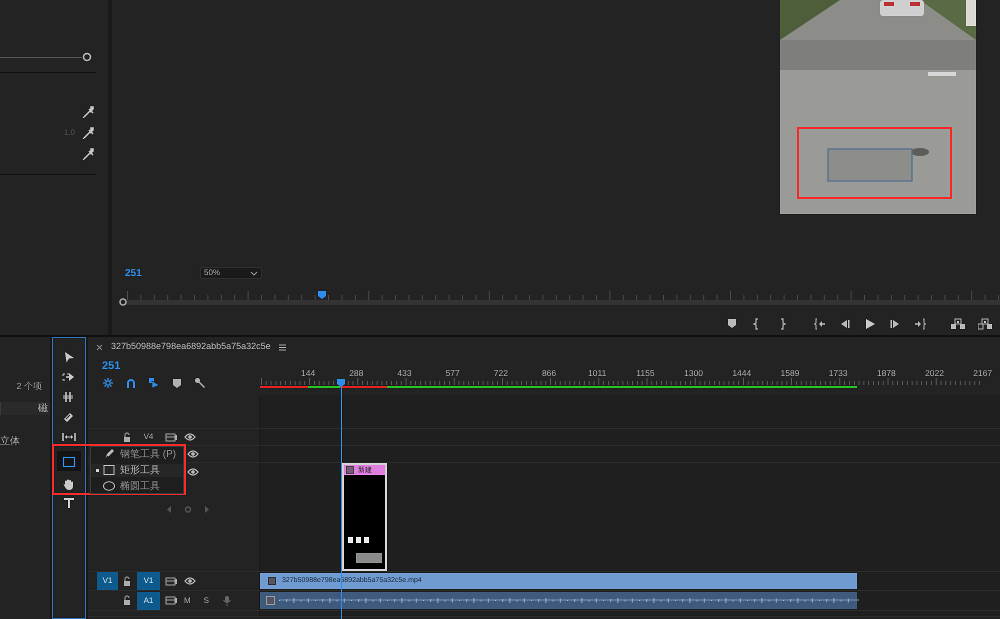  Describe the element at coordinates (69, 502) in the screenshot. I see `type-tool-icon` at that location.